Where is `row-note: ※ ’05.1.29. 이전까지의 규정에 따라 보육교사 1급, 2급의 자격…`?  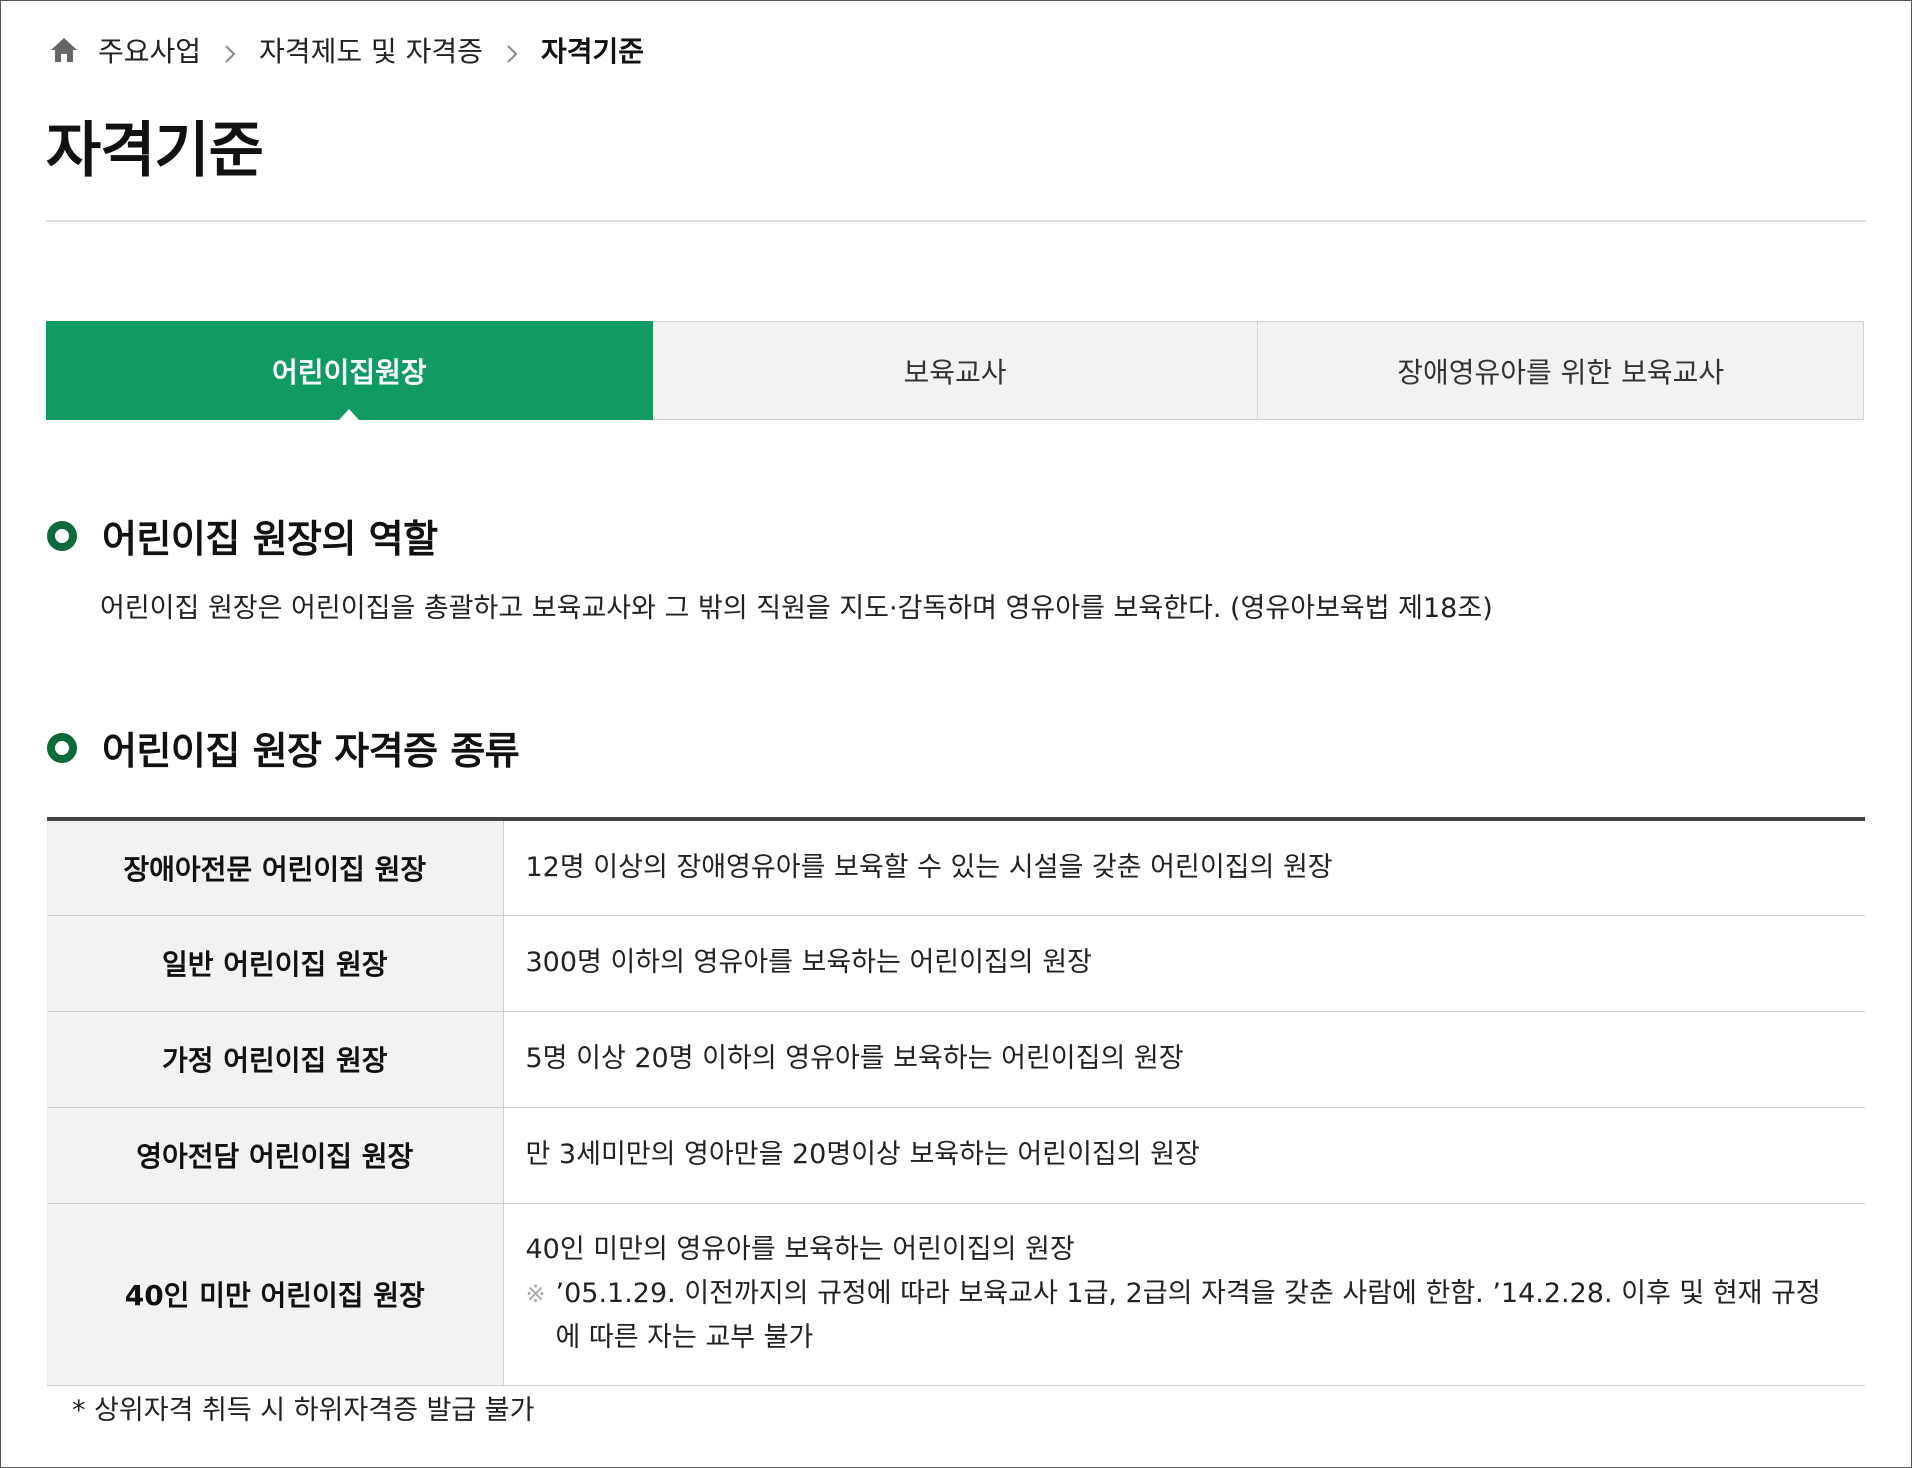 row-note: ※ ’05.1.29. 이전까지의 규정에 따라 보육교사 1급, 2급의 자격… is located at coordinates (1186, 1316).